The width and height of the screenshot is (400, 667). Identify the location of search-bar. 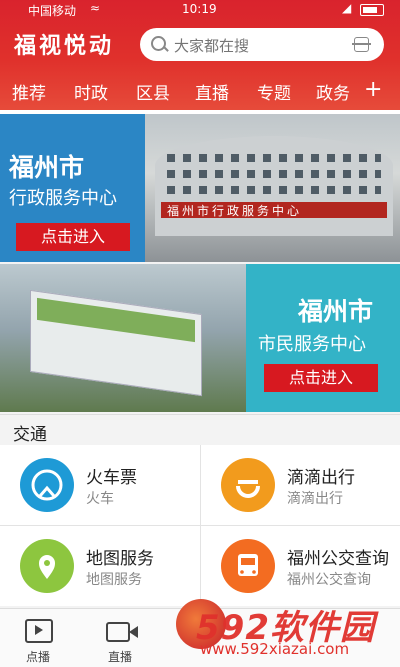
(262, 44).